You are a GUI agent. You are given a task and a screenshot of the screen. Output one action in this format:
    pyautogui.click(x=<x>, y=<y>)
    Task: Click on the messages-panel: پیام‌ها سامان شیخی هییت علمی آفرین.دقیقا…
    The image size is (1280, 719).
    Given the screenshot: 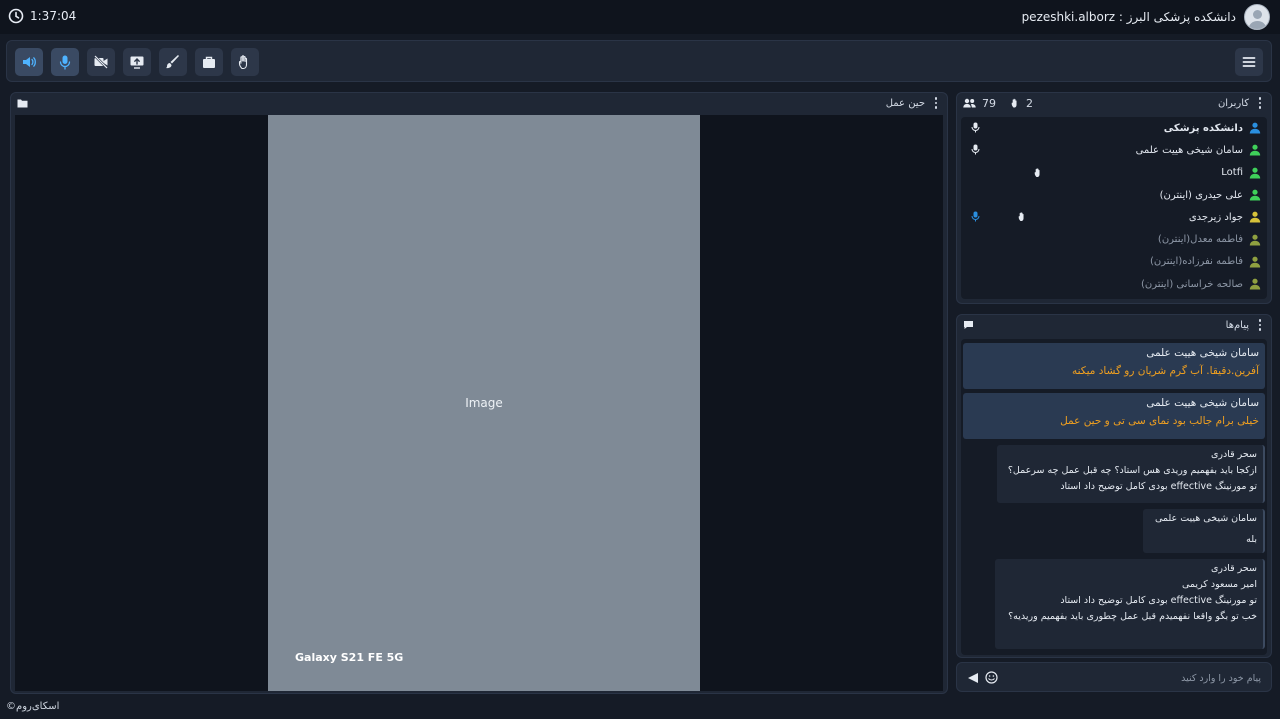 What is the action you would take?
    pyautogui.click(x=1114, y=486)
    